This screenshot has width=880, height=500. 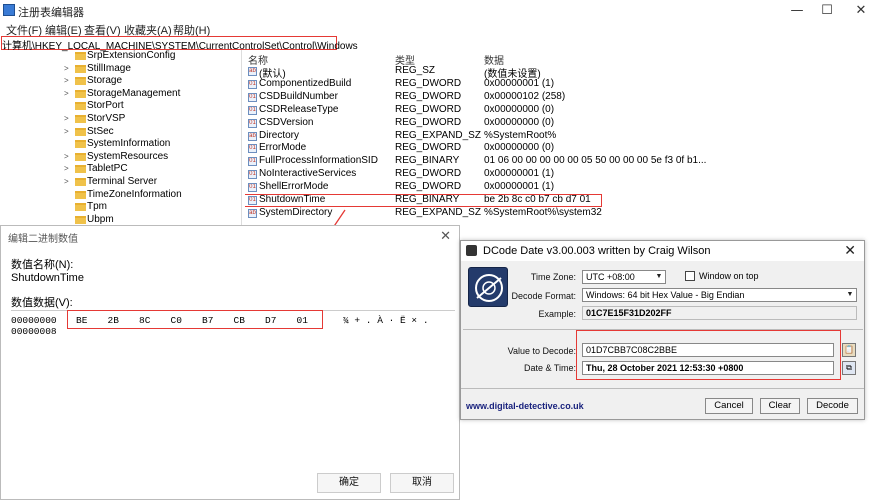 What do you see at coordinates (34, 331) in the screenshot?
I see `hex-offset-2: 00000008` at bounding box center [34, 331].